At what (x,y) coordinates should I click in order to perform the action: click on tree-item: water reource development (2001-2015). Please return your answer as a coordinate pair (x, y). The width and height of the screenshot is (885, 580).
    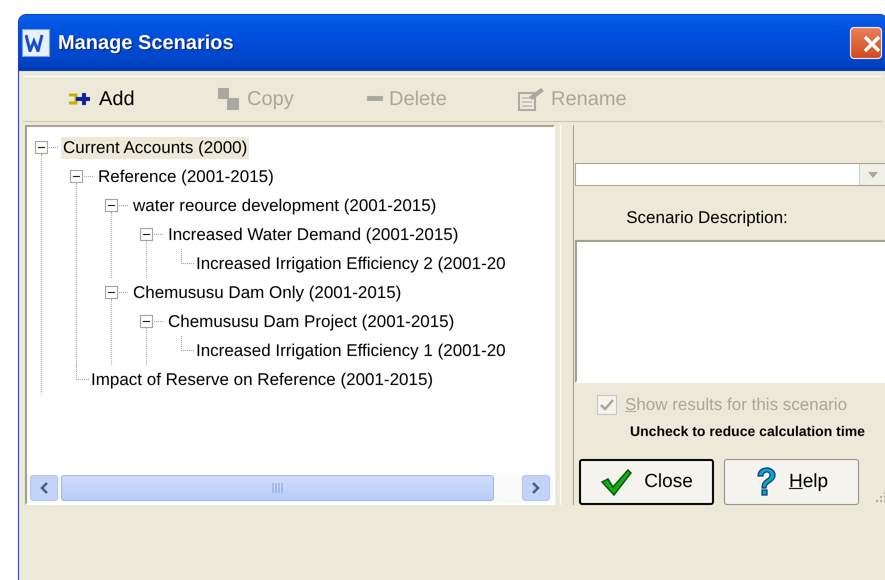
    Looking at the image, I should click on (284, 205).